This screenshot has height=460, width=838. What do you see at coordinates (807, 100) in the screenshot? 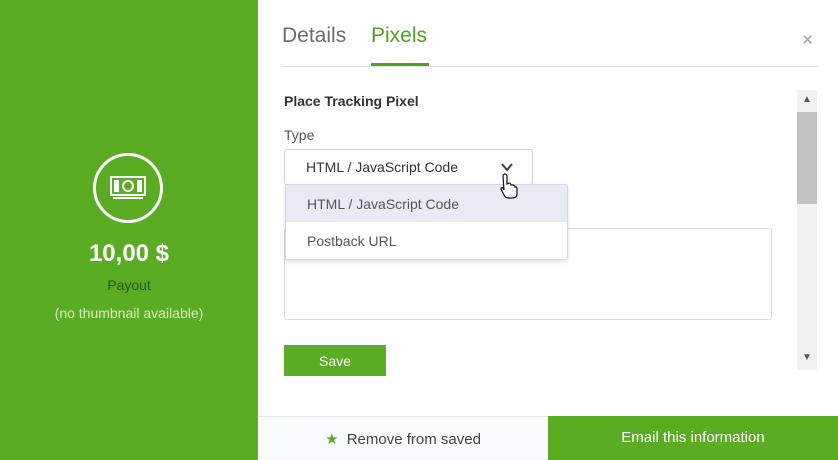
I see `scroll-up-icon: ▲` at bounding box center [807, 100].